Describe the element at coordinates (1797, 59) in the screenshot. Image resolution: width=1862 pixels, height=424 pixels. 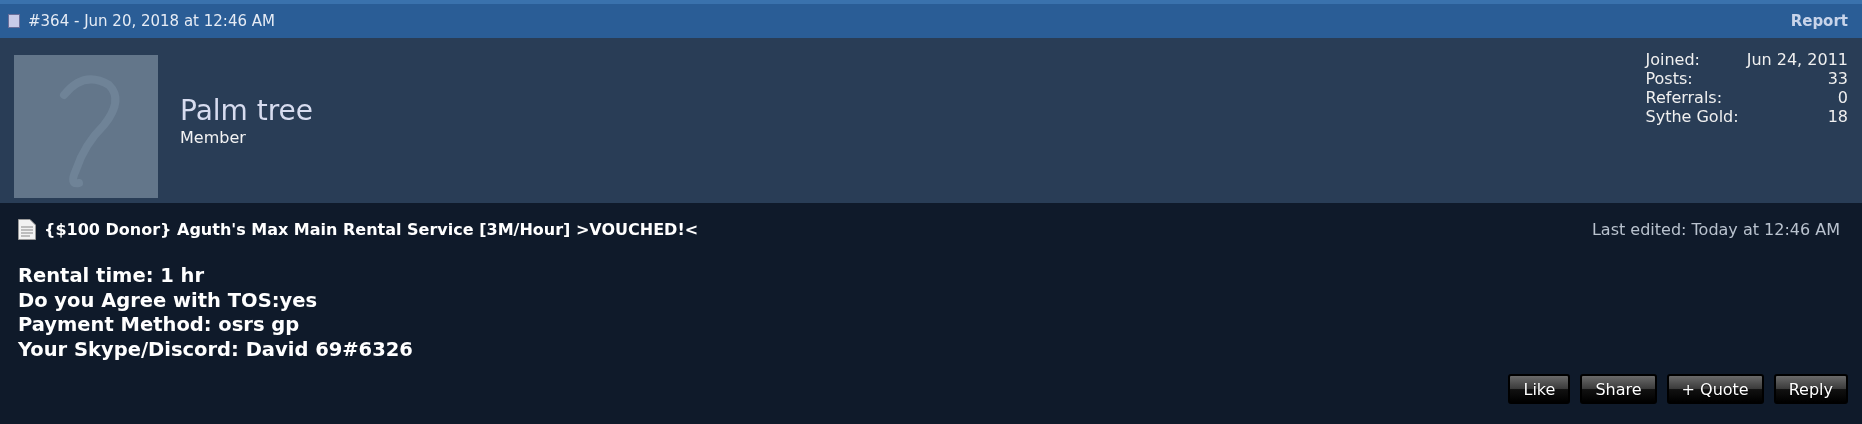
I see `stat-value: Jun 24, 2011` at that location.